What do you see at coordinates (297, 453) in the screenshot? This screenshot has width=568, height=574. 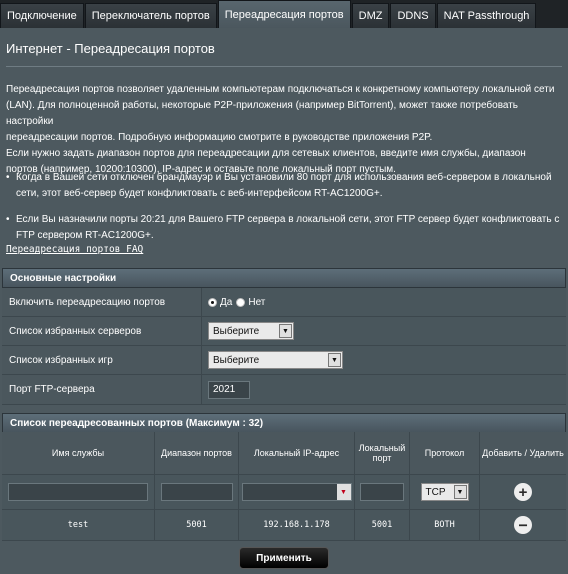 I see `col-local-ip: Локальный IP-адрес` at bounding box center [297, 453].